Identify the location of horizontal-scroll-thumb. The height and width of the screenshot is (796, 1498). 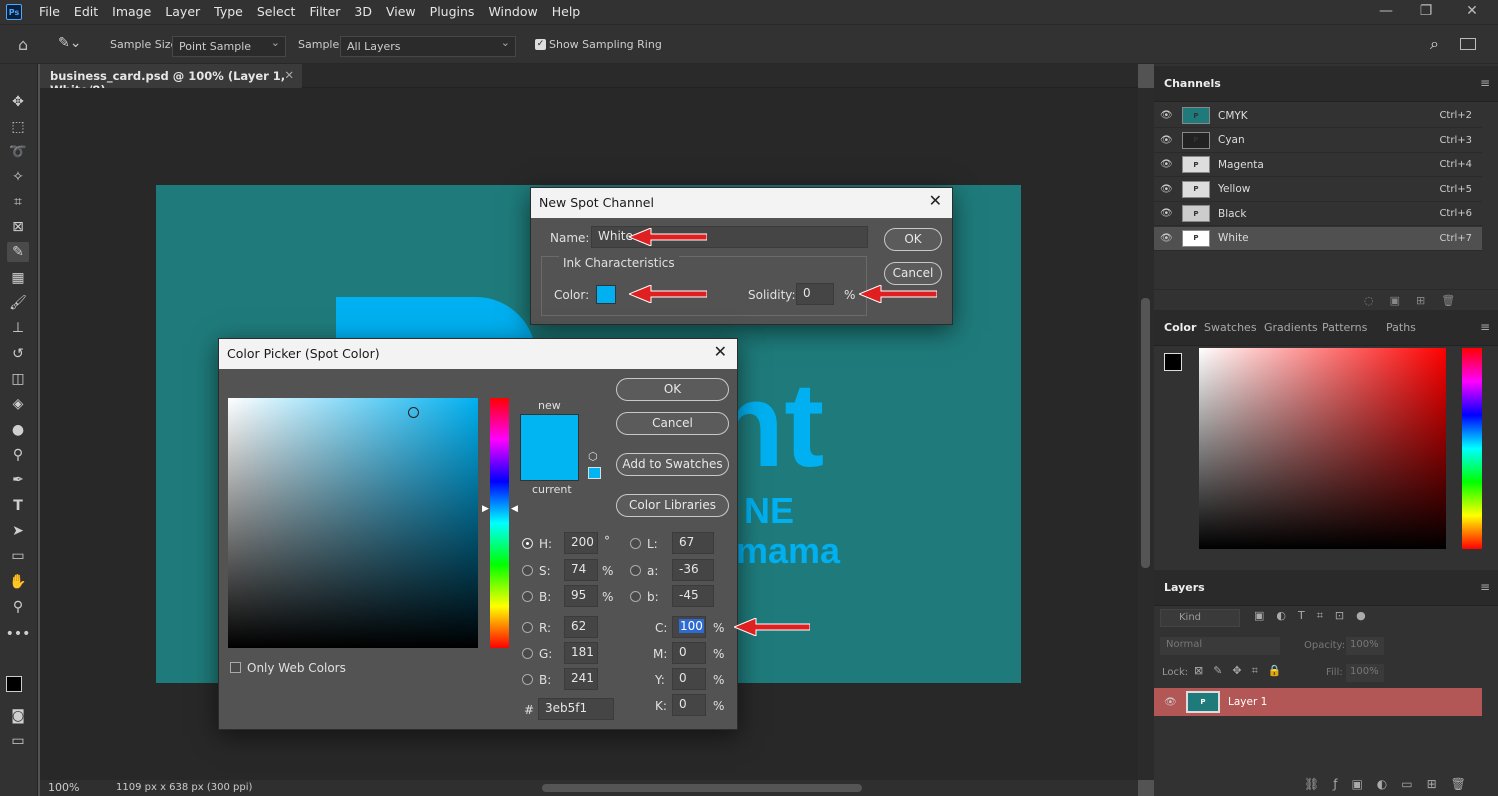
(702, 788).